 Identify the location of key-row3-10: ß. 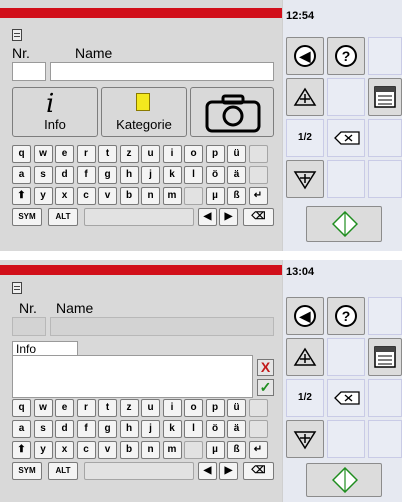
(236, 450).